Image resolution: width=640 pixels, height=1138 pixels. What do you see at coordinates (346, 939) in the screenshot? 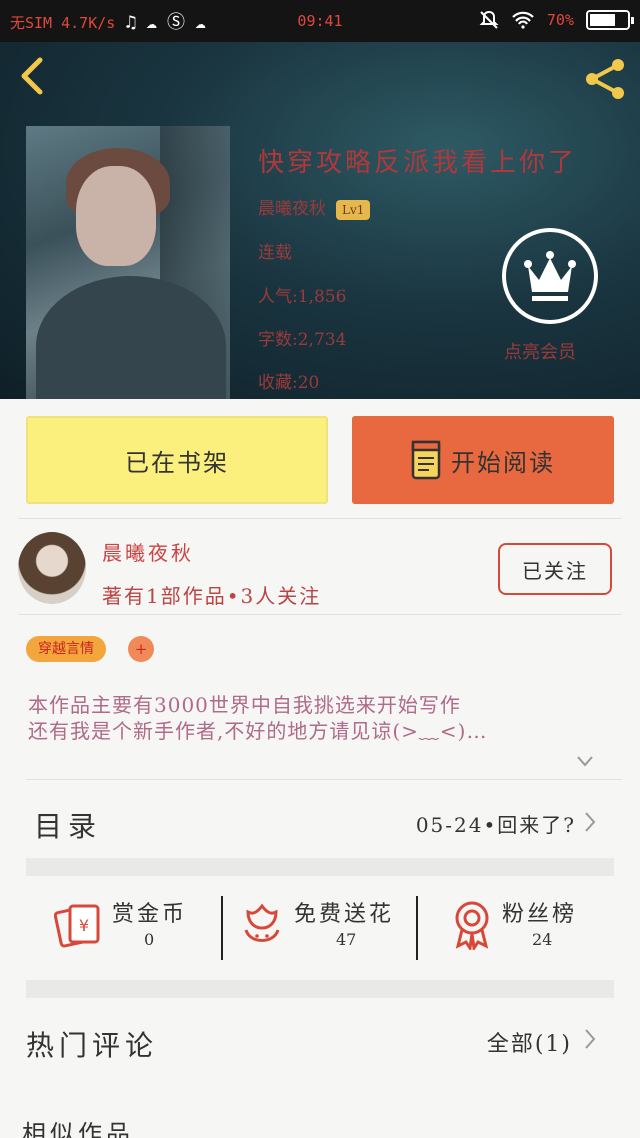
I see `free-flower-value: 47` at bounding box center [346, 939].